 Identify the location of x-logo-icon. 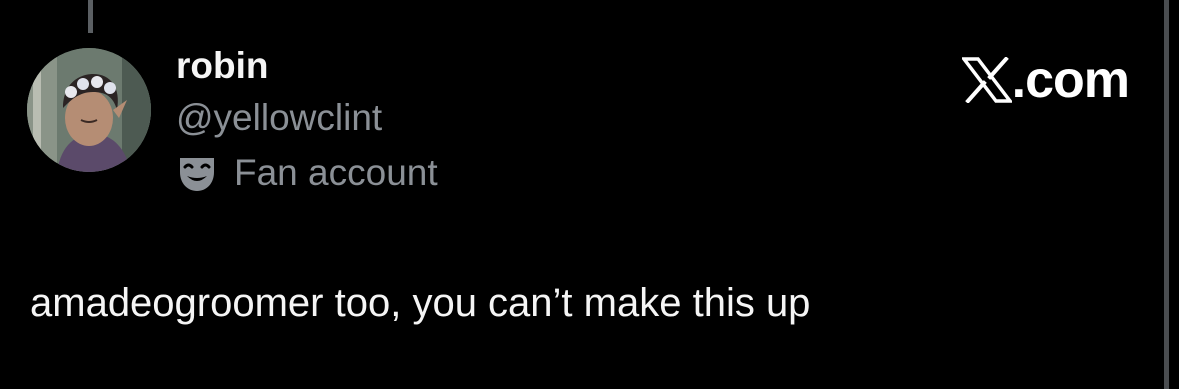
(986, 80).